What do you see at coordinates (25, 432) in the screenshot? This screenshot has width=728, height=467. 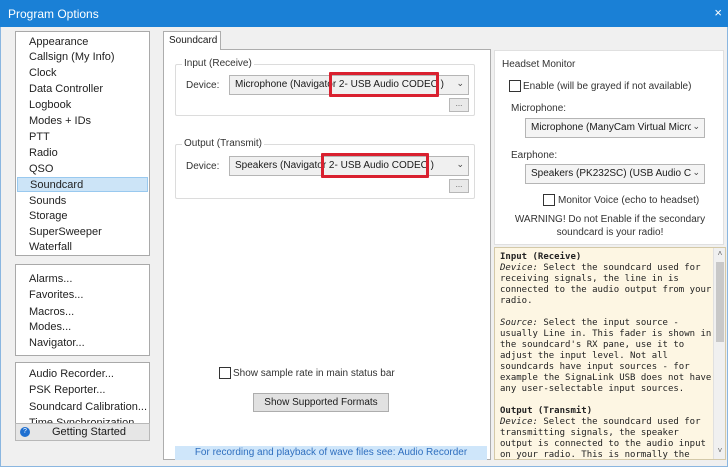 I see `help-circle-icon: ?` at bounding box center [25, 432].